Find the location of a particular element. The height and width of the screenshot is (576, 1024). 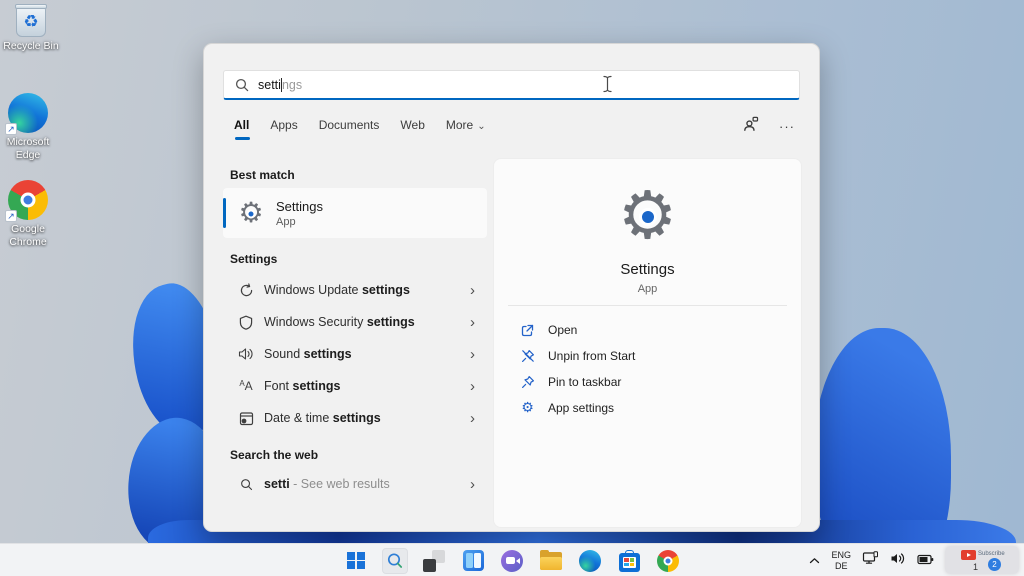

action-app-settings: ⚙ App settings is located at coordinates (567, 408).